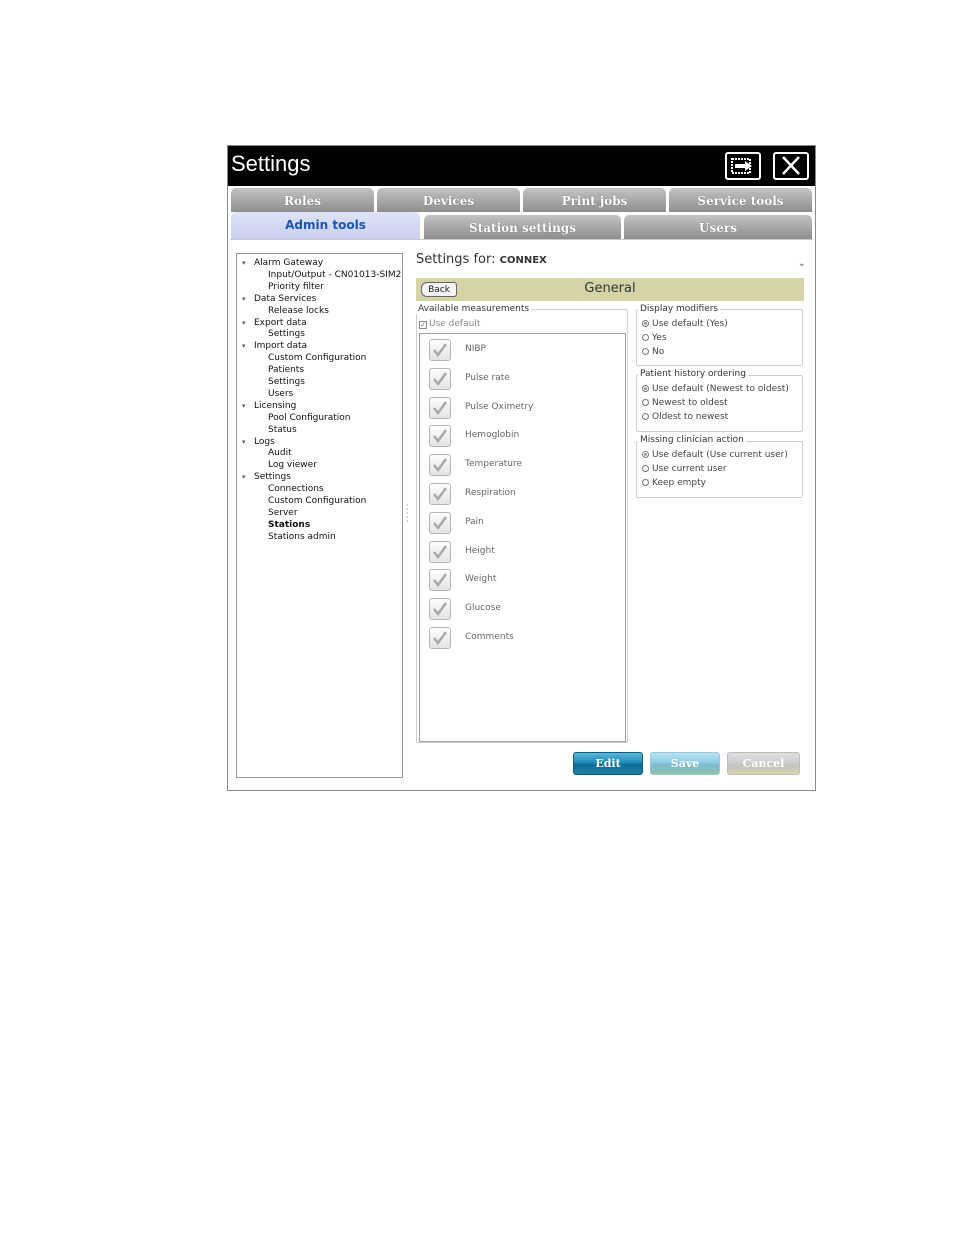 This screenshot has width=954, height=1235. What do you see at coordinates (481, 579) in the screenshot?
I see `measurement-label: Weight` at bounding box center [481, 579].